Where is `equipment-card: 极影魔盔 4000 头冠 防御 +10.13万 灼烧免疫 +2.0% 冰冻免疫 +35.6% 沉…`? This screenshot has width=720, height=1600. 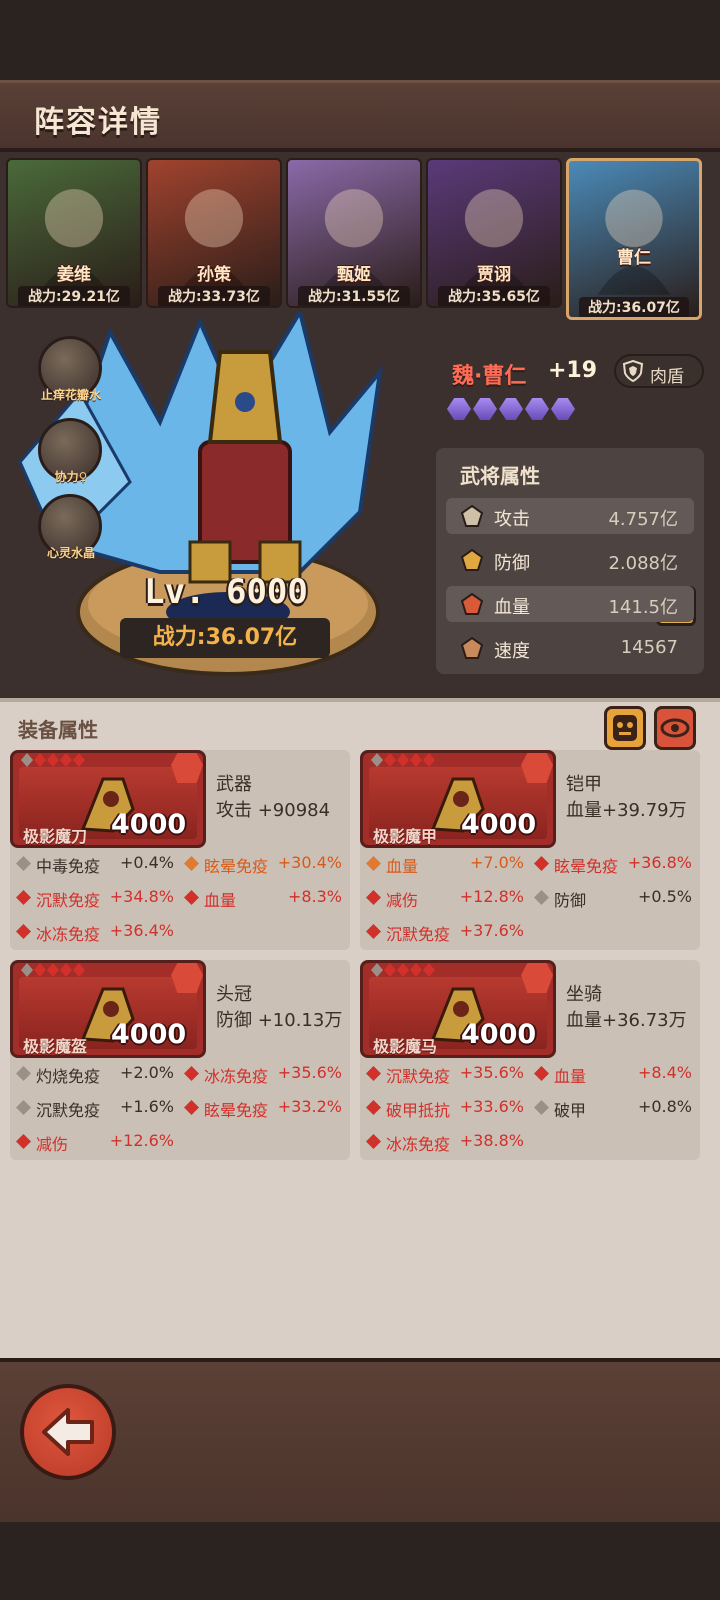 equipment-card: 极影魔盔 4000 头冠 防御 +10.13万 灼烧免疫 +2.0% 冰冻免疫 +35.6% 沉… is located at coordinates (180, 1060).